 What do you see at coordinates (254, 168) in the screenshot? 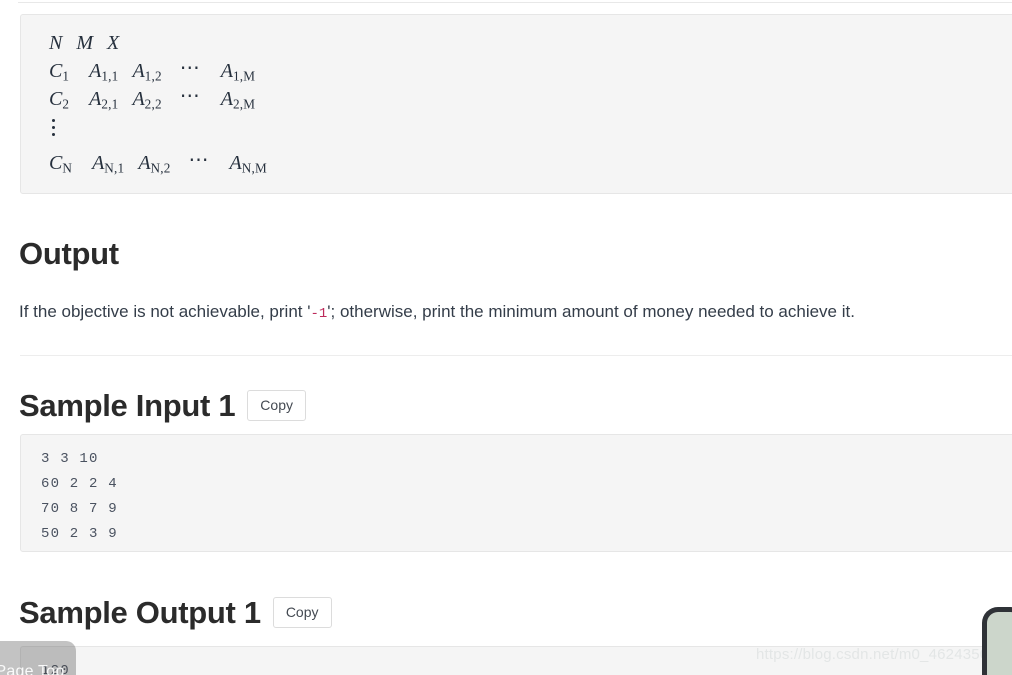
I see `variable-a-last-subscript: N,M` at bounding box center [254, 168].